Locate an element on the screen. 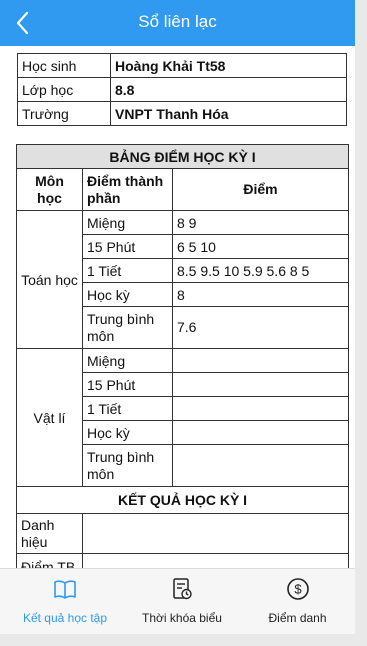  score-value: 8 9 is located at coordinates (260, 222).